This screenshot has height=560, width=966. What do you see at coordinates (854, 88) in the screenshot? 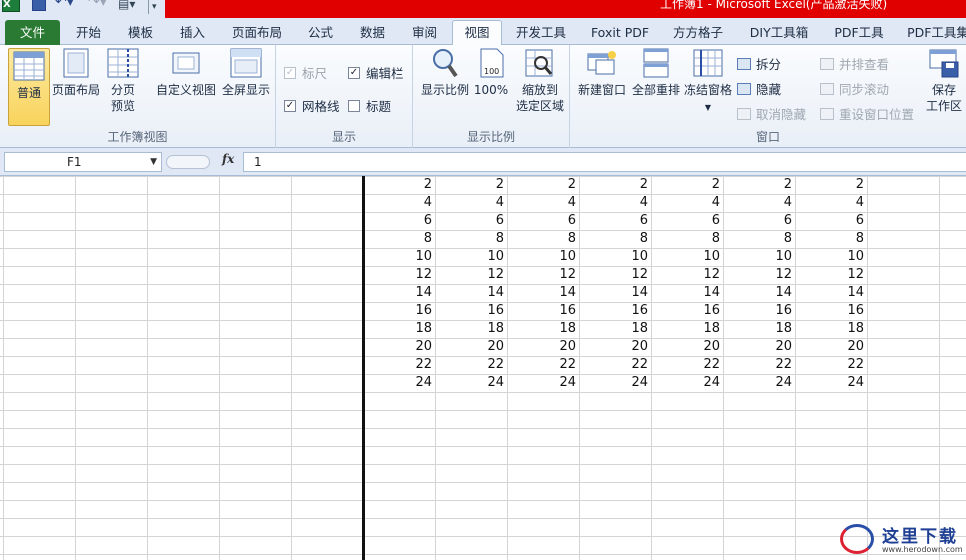
I see `synchronous-scrolling-button: 同步滚动` at bounding box center [854, 88].